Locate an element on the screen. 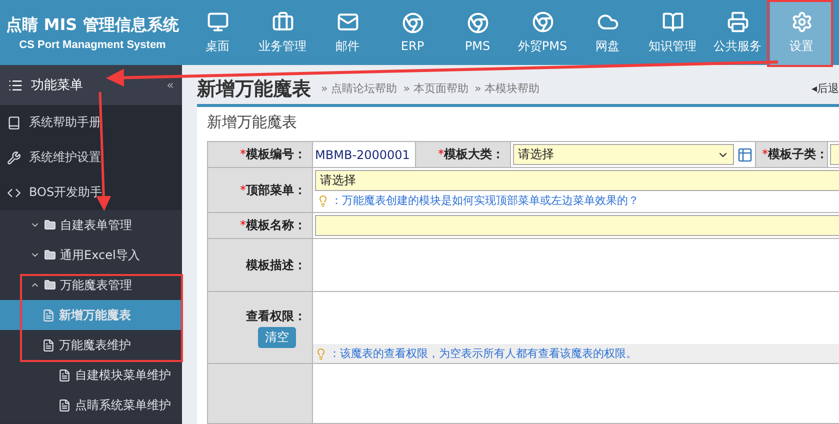  field-label: 查看权限： is located at coordinates (276, 315).